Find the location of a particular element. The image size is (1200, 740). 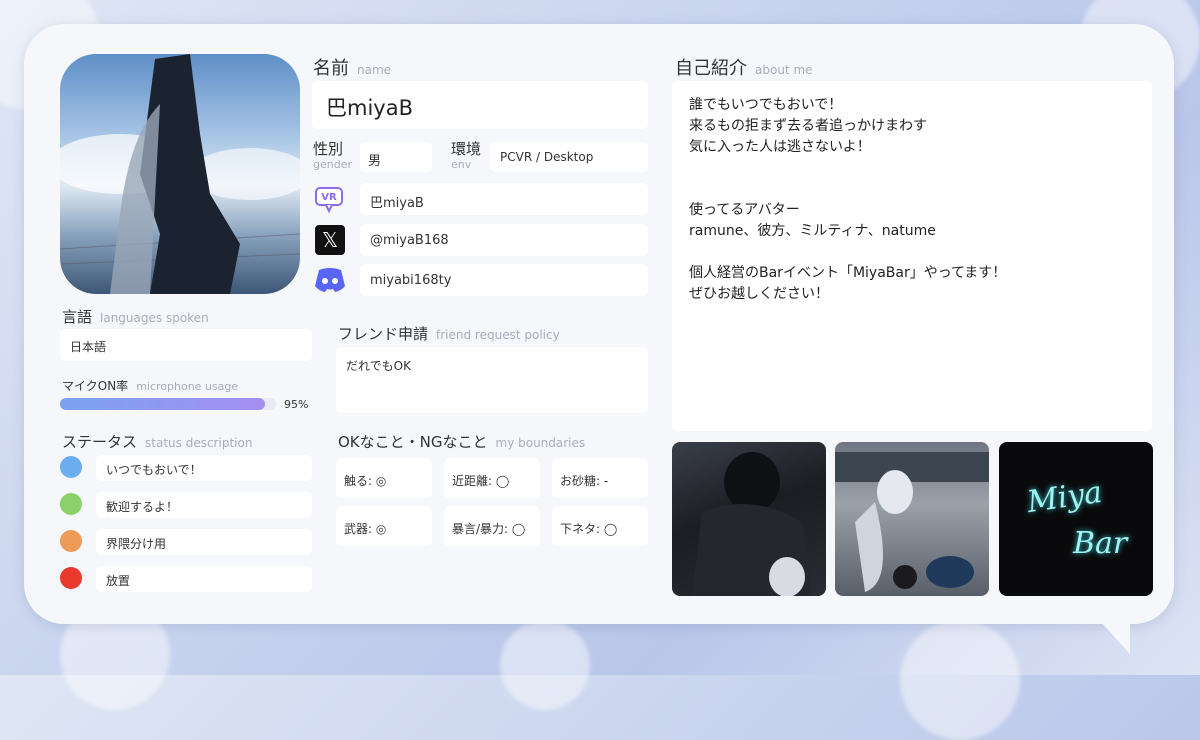

friend-request-field: だれでもOK is located at coordinates (492, 380).